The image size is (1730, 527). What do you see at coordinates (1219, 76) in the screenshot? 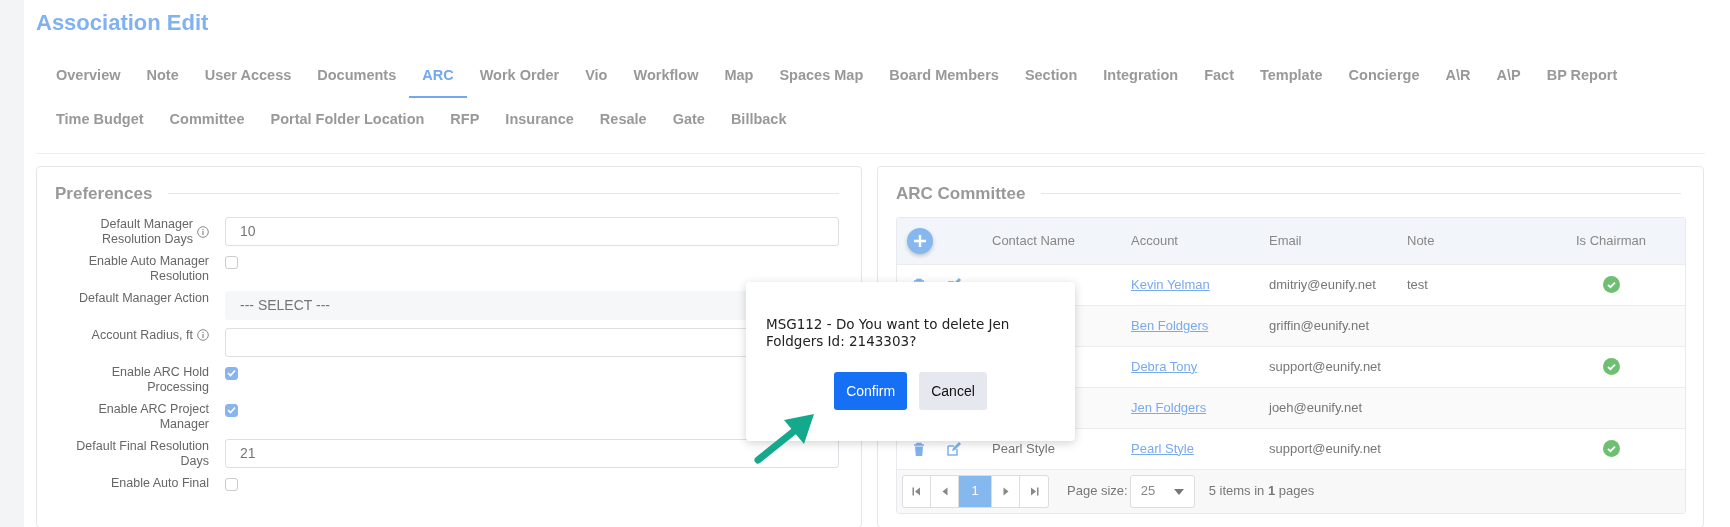
I see `tab: Fact` at bounding box center [1219, 76].